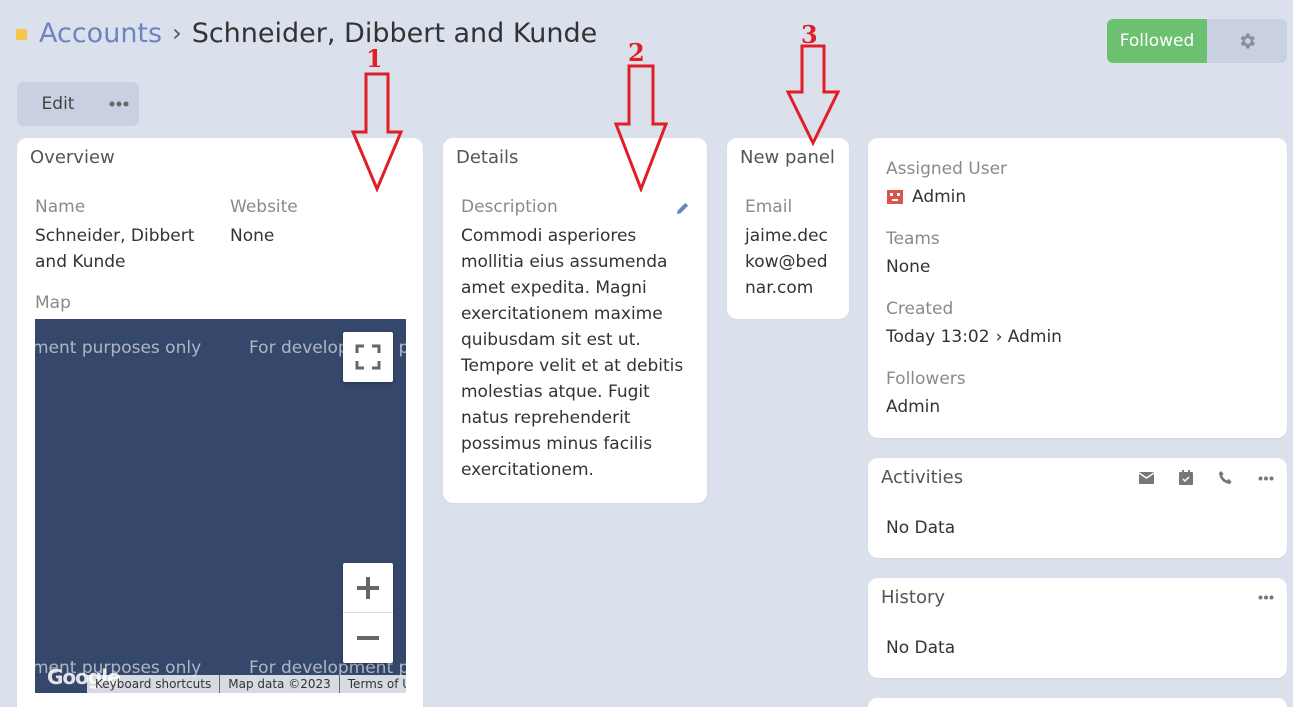  I want to click on assigned-user-value: Admin, so click(926, 197).